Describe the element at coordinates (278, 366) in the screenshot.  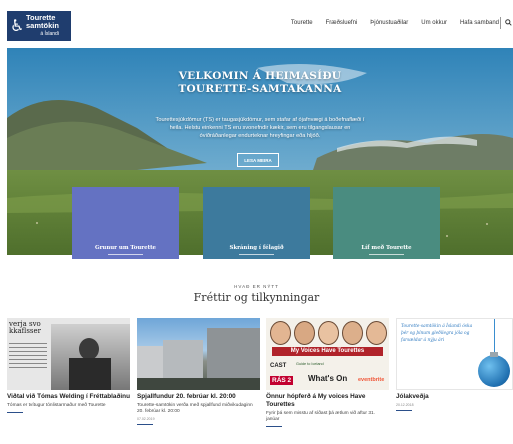
I see `cast-logo: CAST` at that location.